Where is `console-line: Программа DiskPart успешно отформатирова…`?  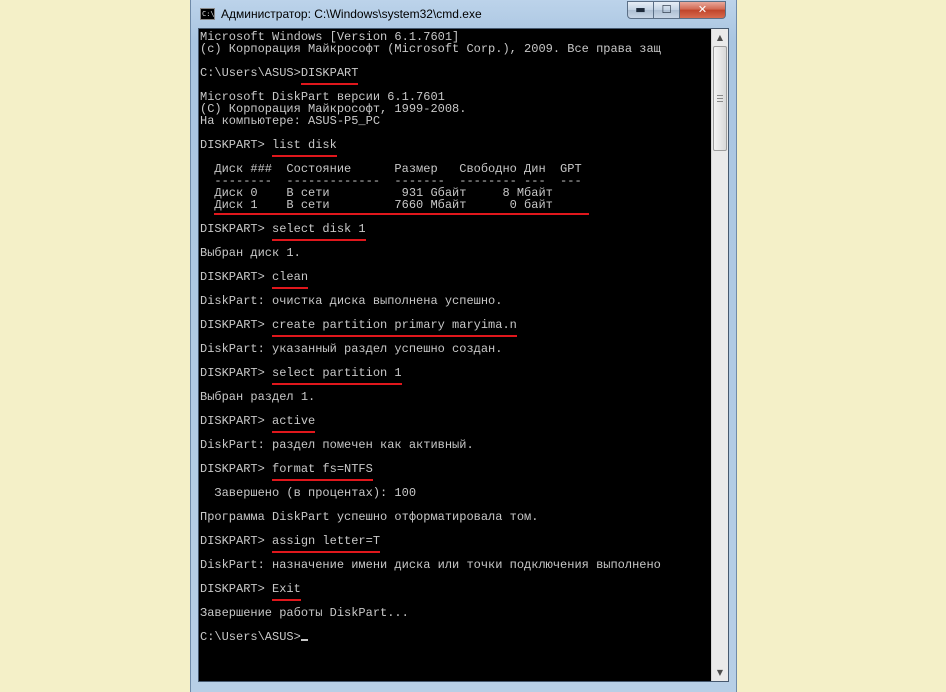
console-line: Программа DiskPart успешно отформатирова… is located at coordinates (369, 517).